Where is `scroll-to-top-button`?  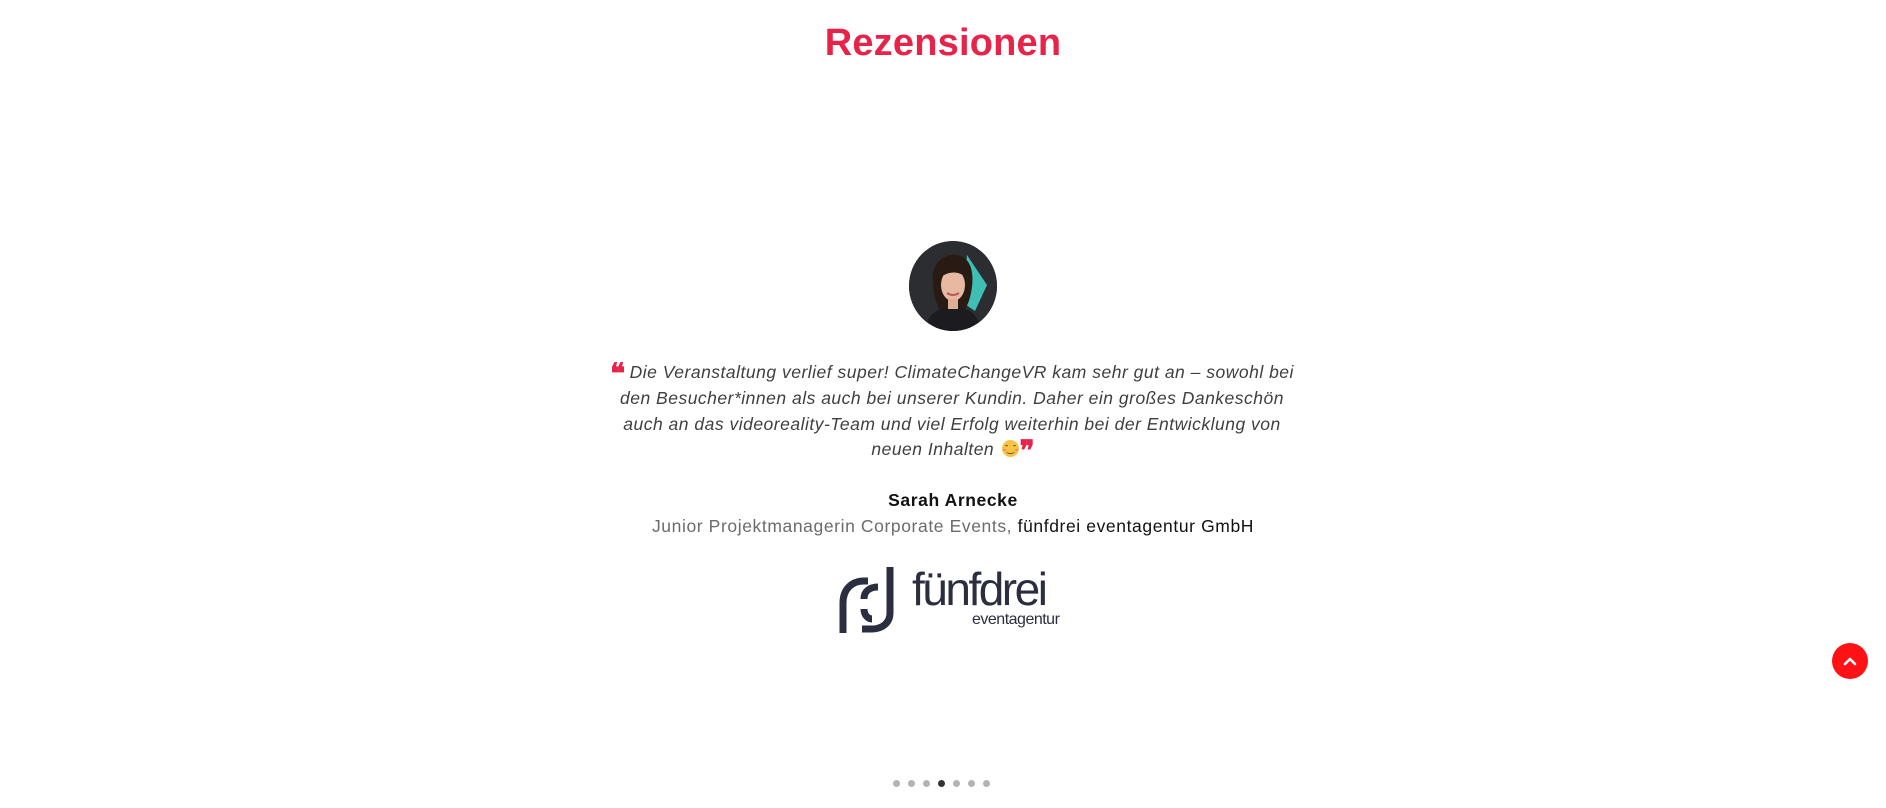 scroll-to-top-button is located at coordinates (1850, 661).